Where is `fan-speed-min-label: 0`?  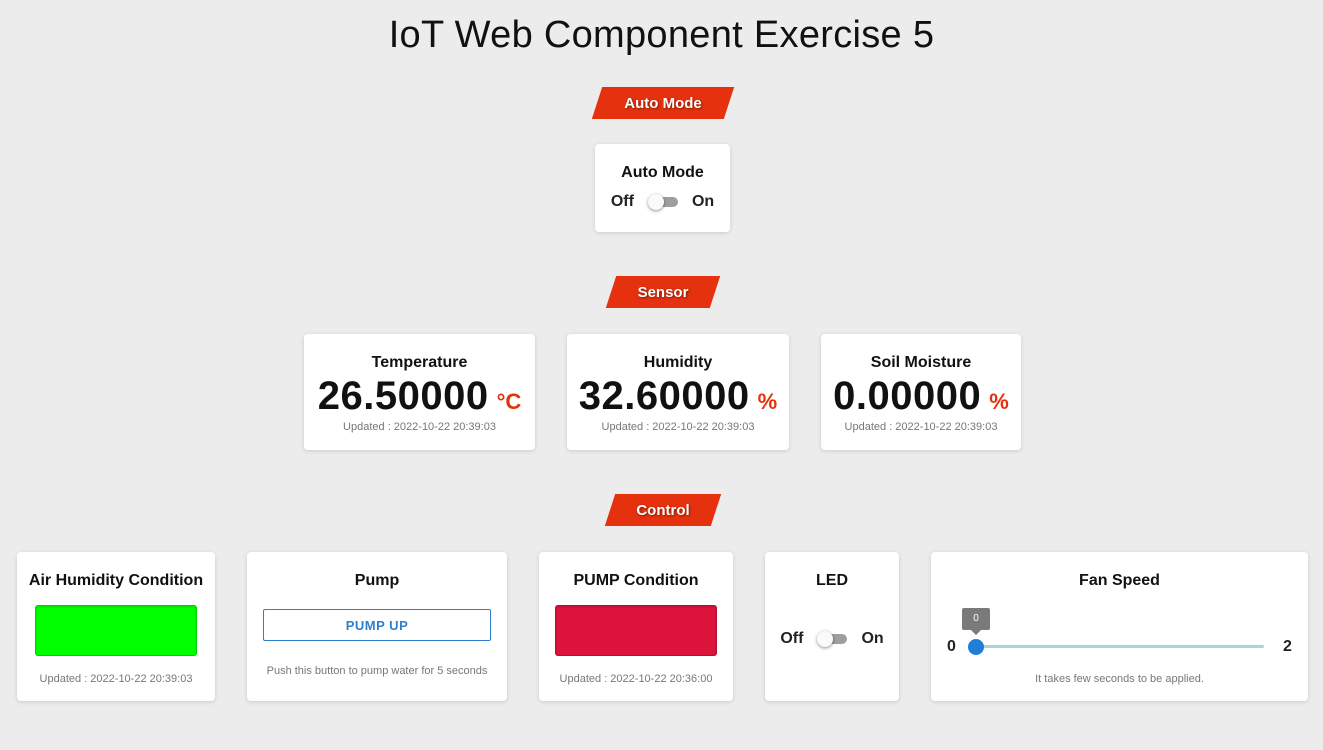 fan-speed-min-label: 0 is located at coordinates (951, 646).